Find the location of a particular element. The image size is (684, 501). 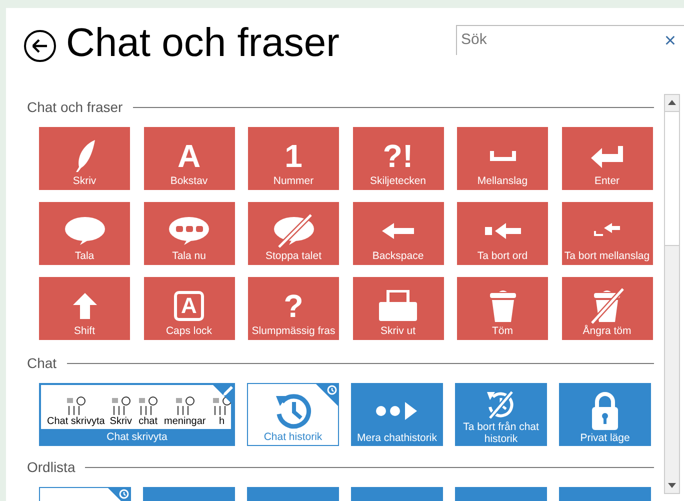

chat-tile: Ta bort från chat historik is located at coordinates (501, 414).